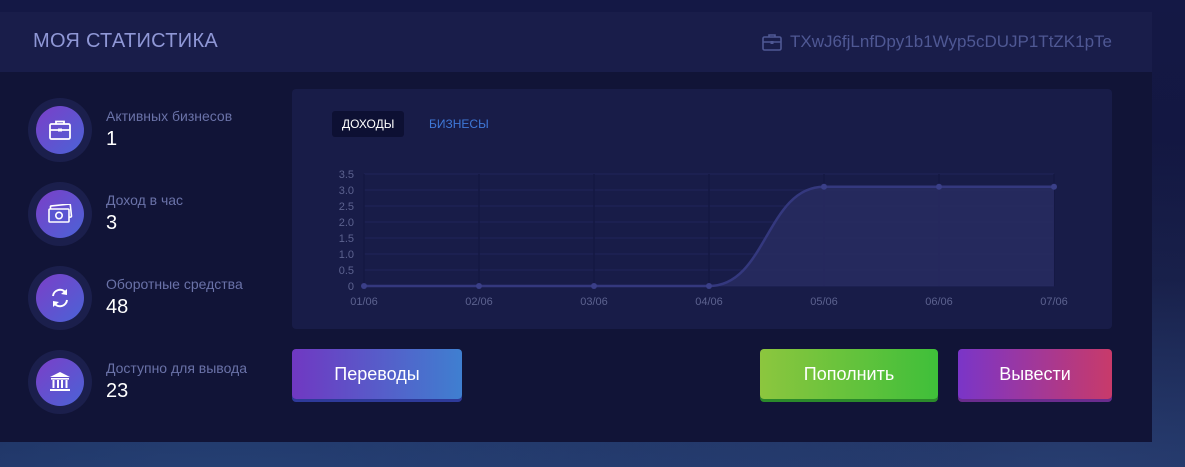 This screenshot has height=467, width=1185. Describe the element at coordinates (346, 223) in the screenshot. I see `y-tick-label: 2.0` at that location.